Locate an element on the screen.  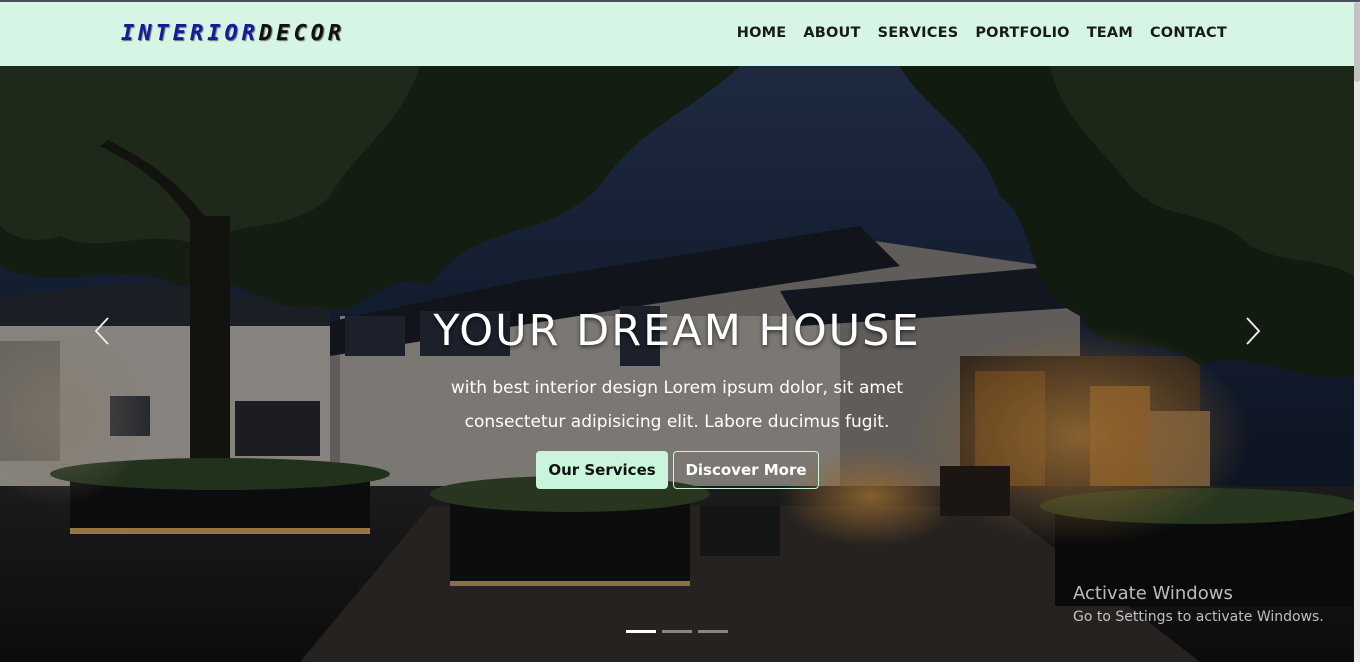
hero-buttons: Our Services Discover More is located at coordinates (677, 470).